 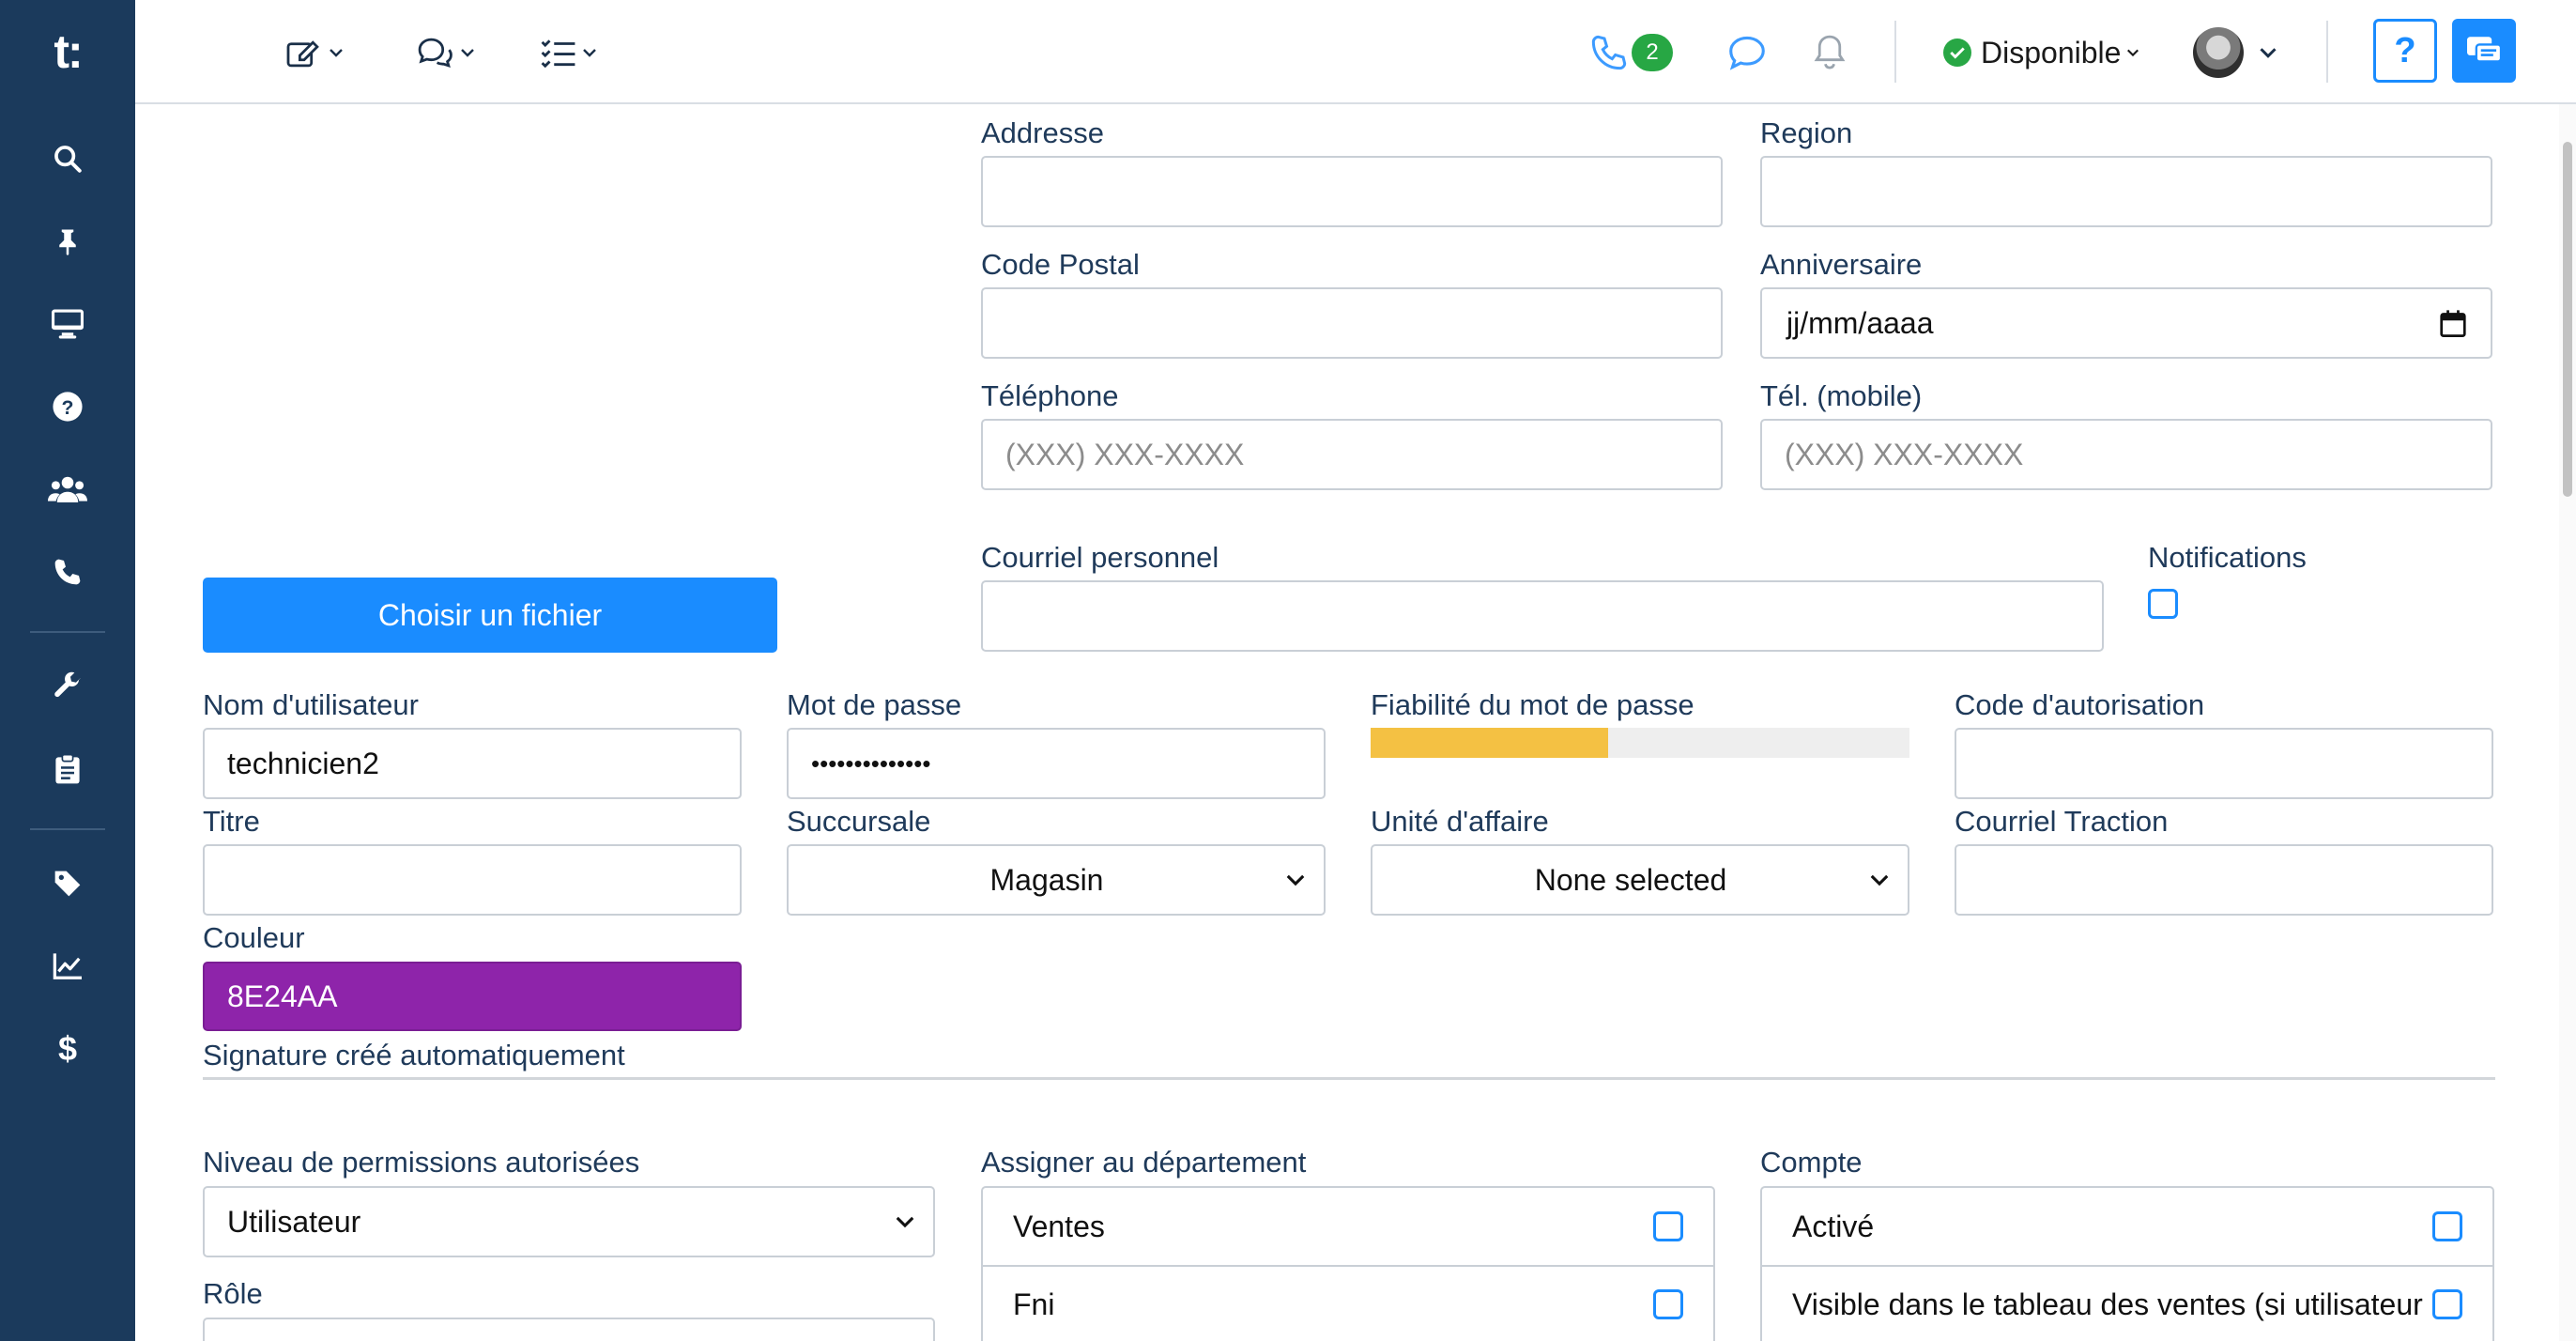 What do you see at coordinates (1460, 821) in the screenshot?
I see `unite-affaire-label: Unité d'affaire` at bounding box center [1460, 821].